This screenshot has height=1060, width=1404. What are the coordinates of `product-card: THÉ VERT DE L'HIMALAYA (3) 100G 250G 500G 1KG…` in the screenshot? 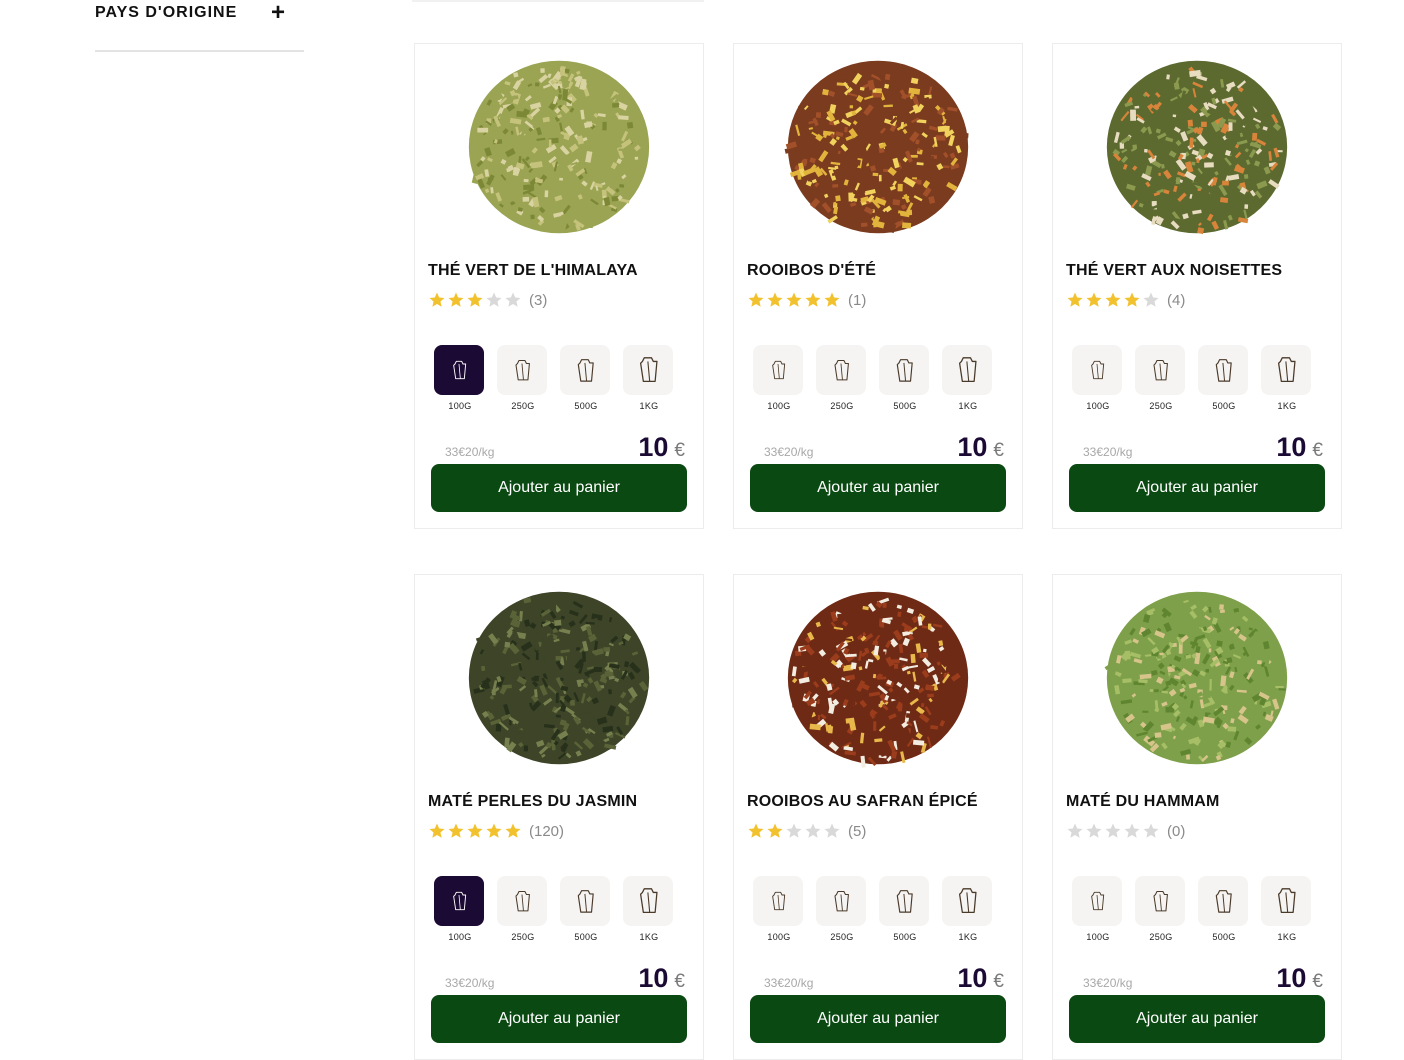 It's located at (559, 286).